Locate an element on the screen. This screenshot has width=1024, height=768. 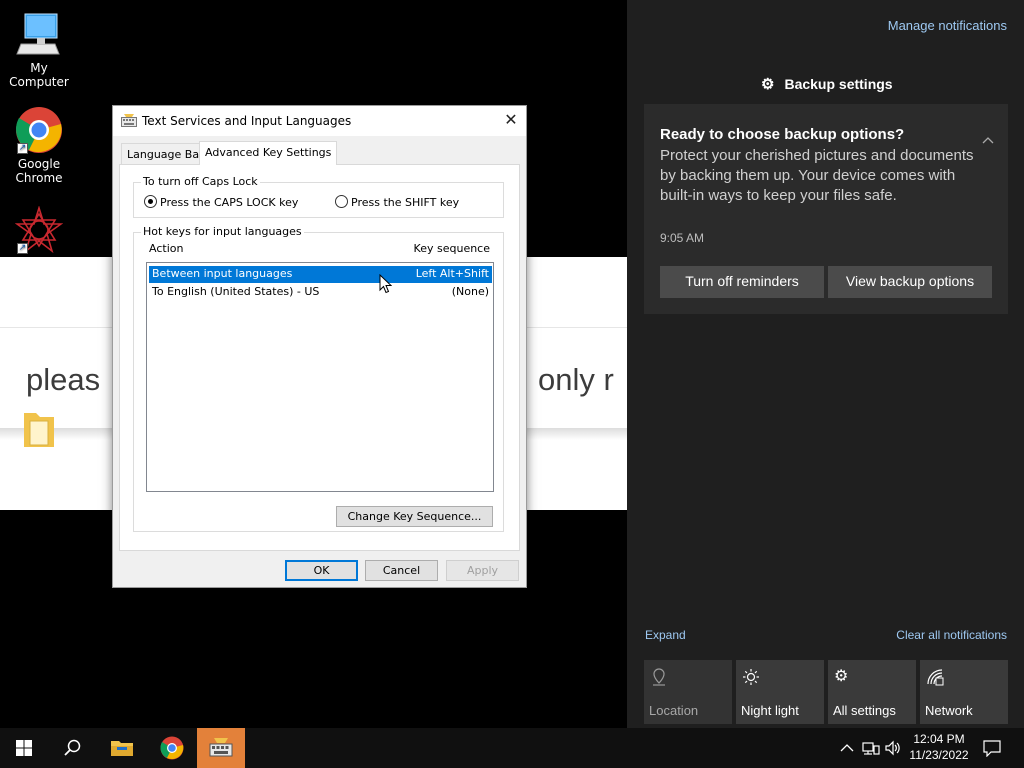
start-button is located at coordinates (24, 748).